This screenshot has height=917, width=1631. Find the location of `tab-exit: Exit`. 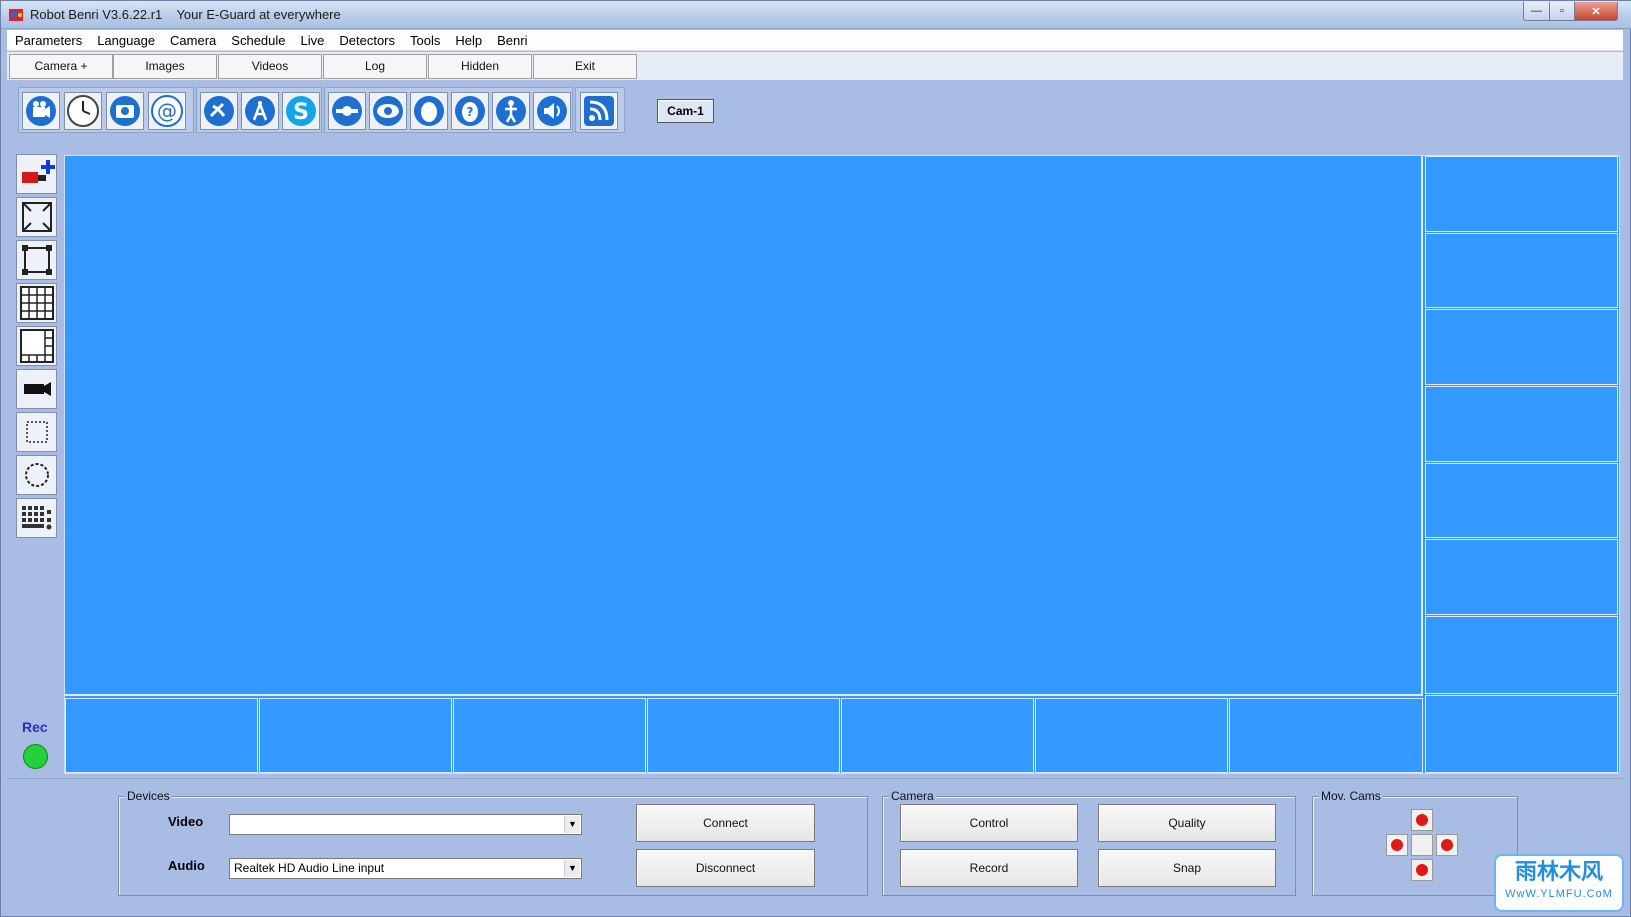

tab-exit: Exit is located at coordinates (585, 66).